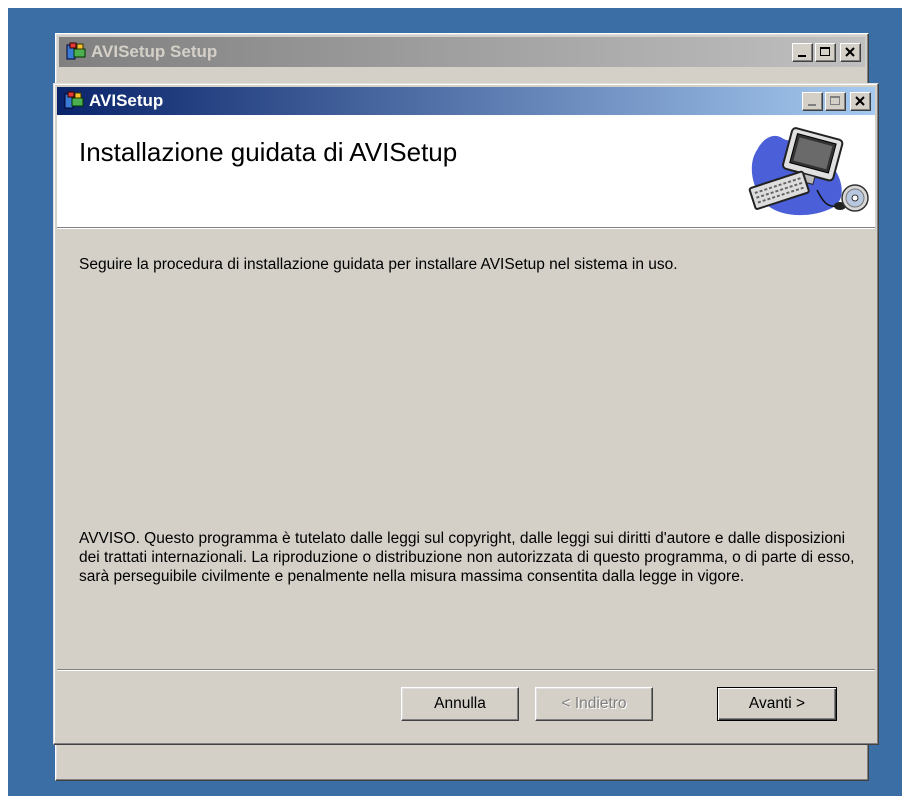 This screenshot has width=902, height=796. What do you see at coordinates (803, 170) in the screenshot?
I see `computer-cd-icon` at bounding box center [803, 170].